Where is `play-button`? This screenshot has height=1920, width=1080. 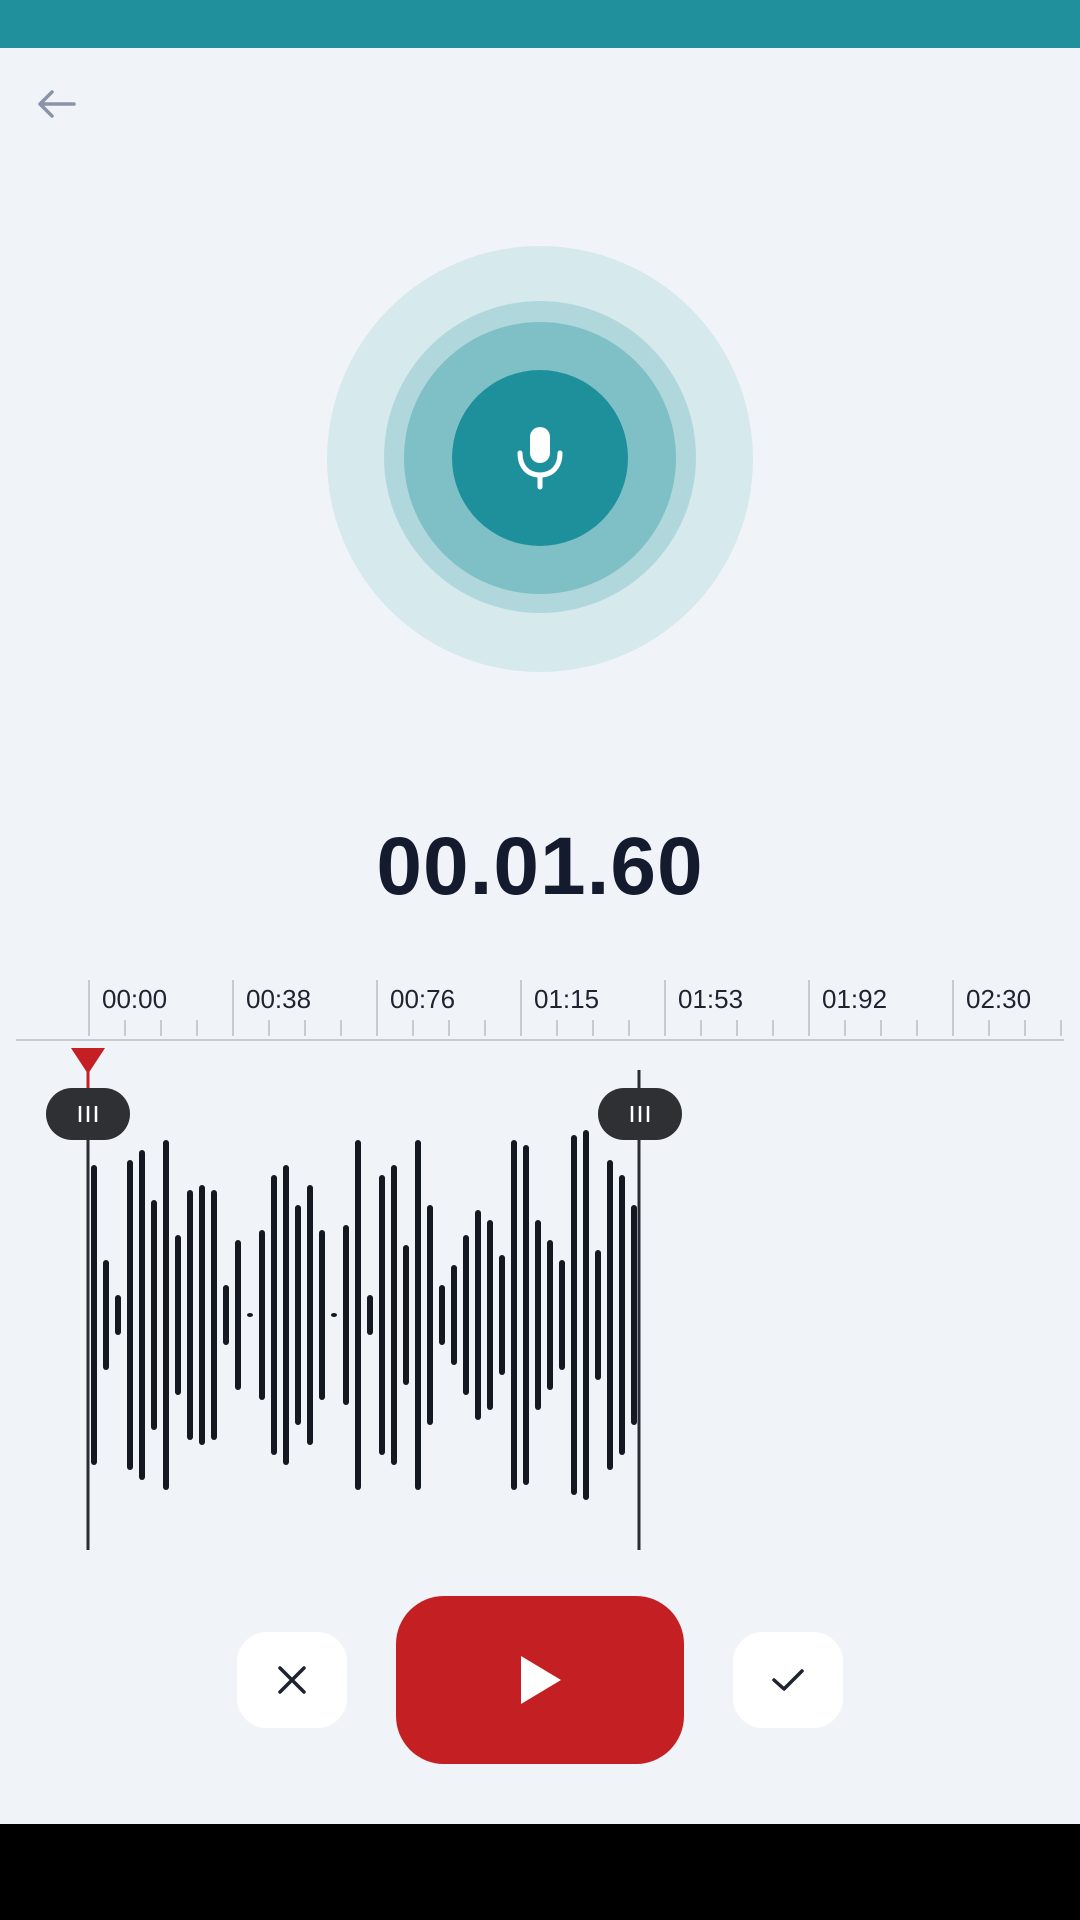 play-button is located at coordinates (540, 1680).